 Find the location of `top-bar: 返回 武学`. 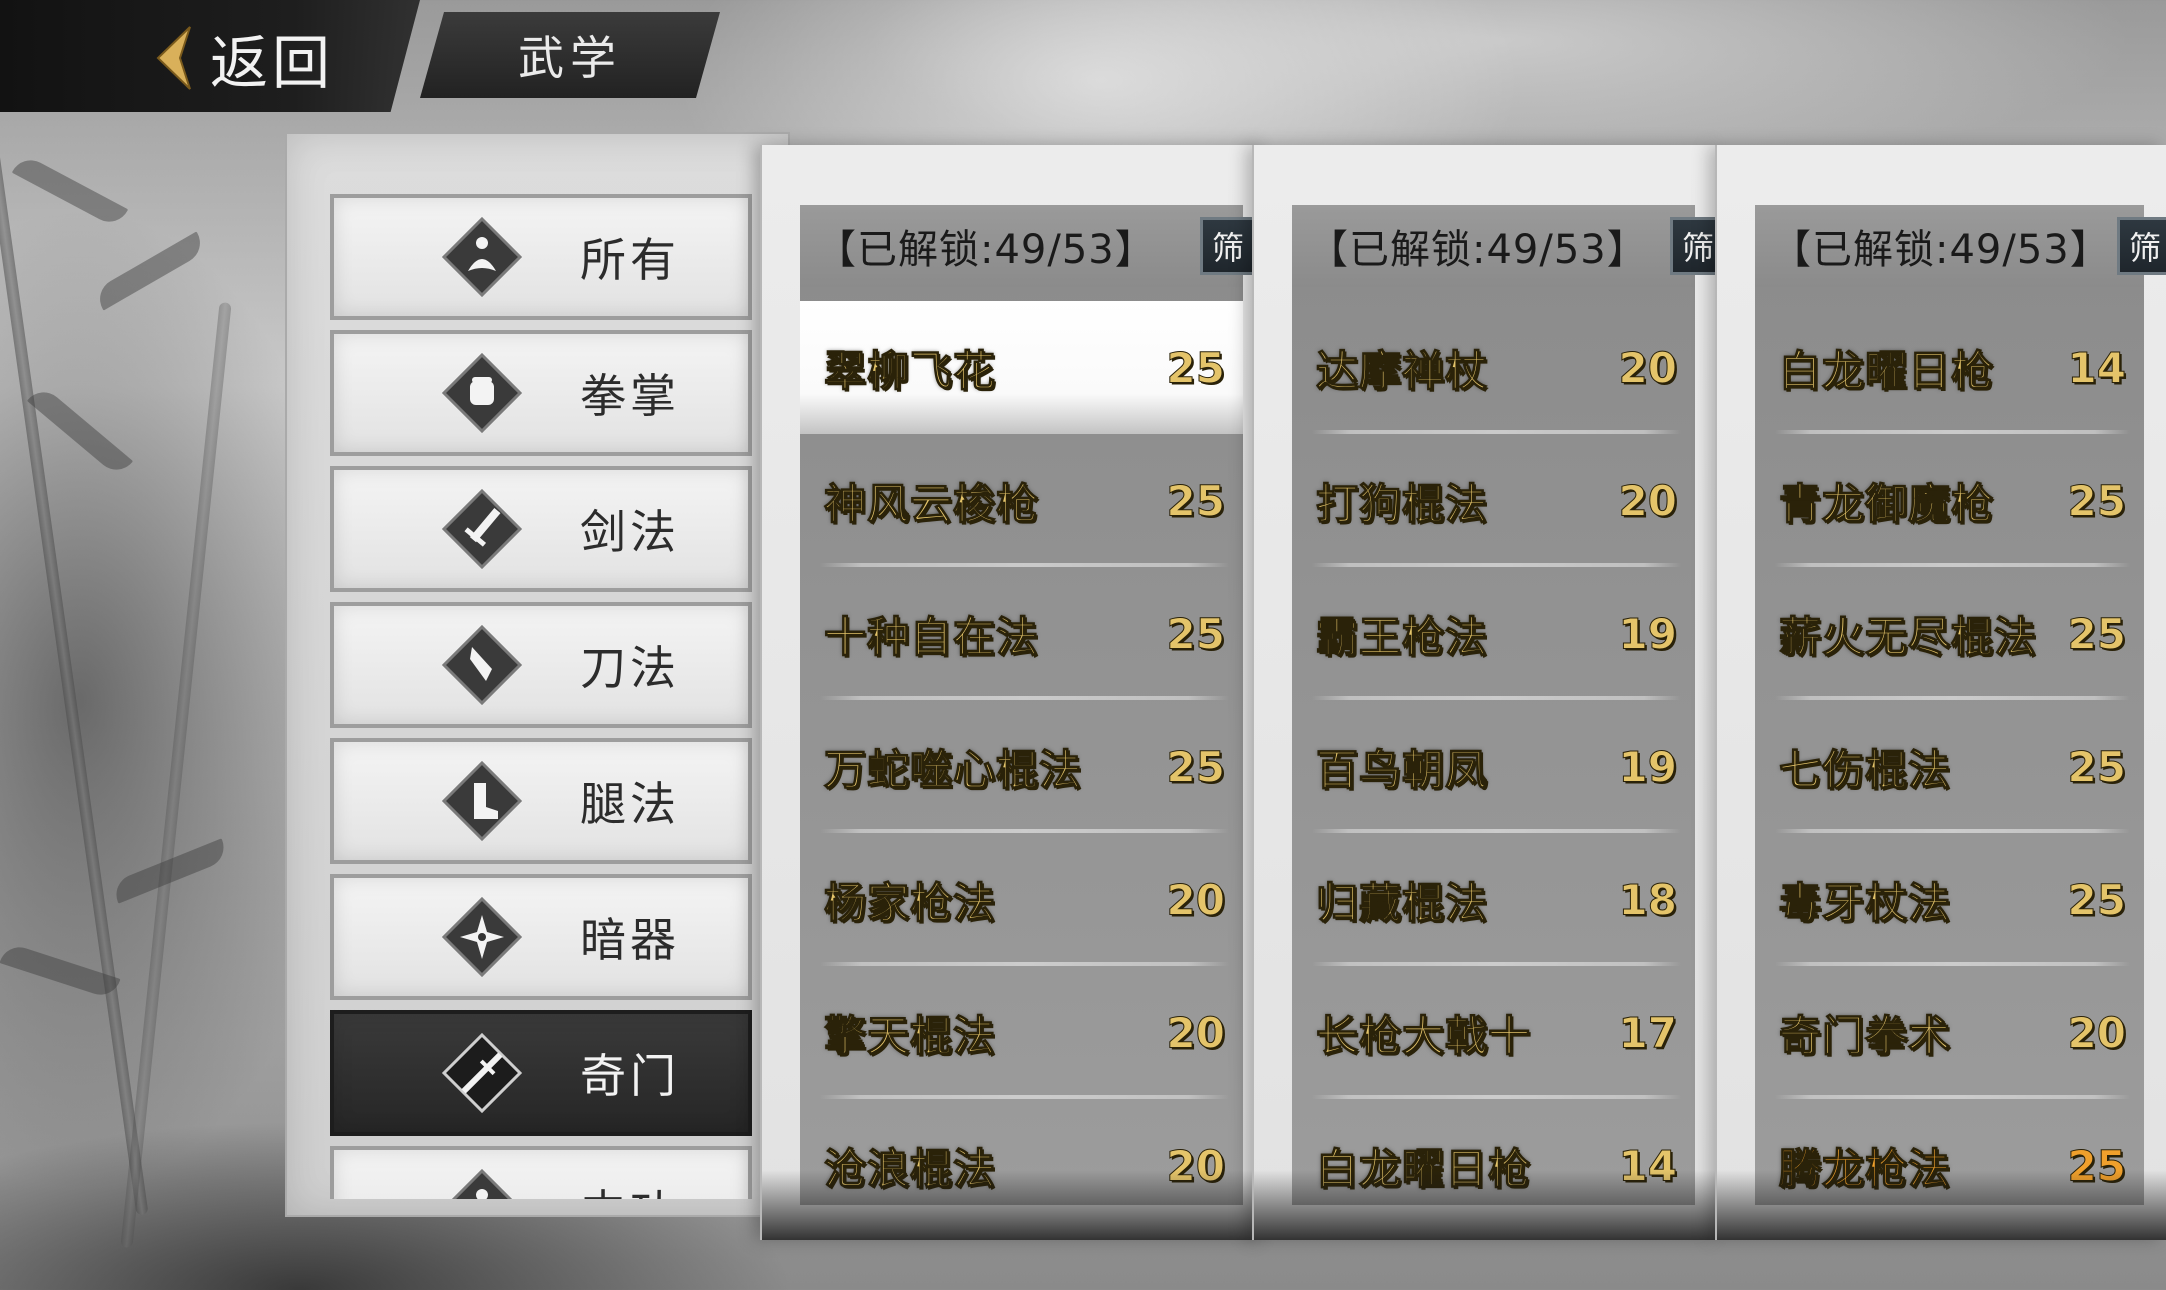

top-bar: 返回 武学 is located at coordinates (360, 56).